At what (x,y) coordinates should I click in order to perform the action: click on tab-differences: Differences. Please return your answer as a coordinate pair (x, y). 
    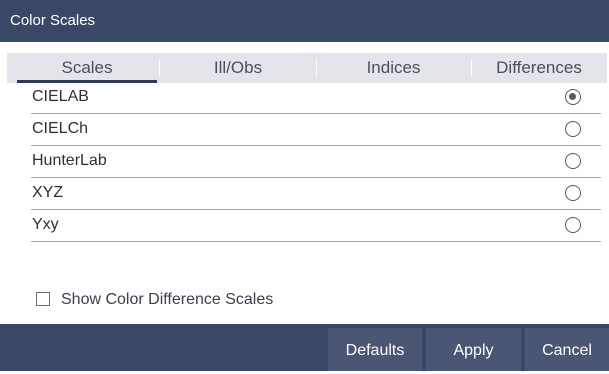
    Looking at the image, I should click on (539, 68).